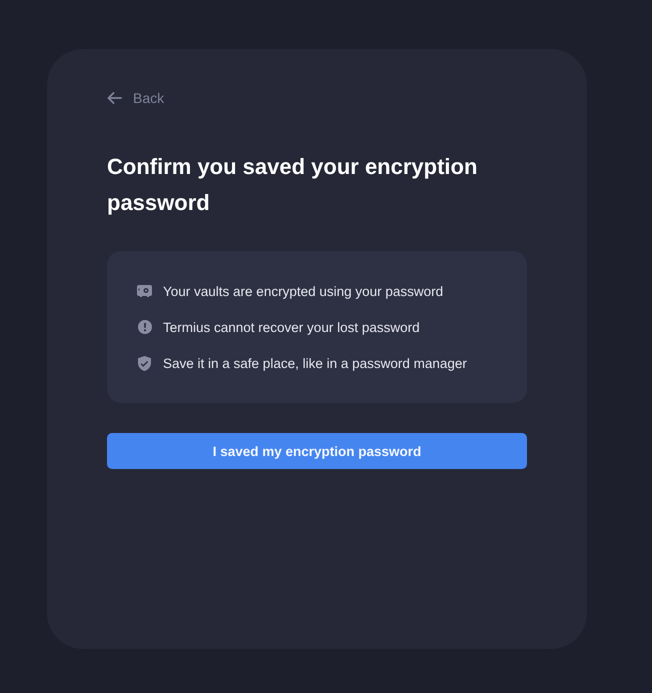 The height and width of the screenshot is (693, 652). What do you see at coordinates (144, 291) in the screenshot?
I see `safe-icon` at bounding box center [144, 291].